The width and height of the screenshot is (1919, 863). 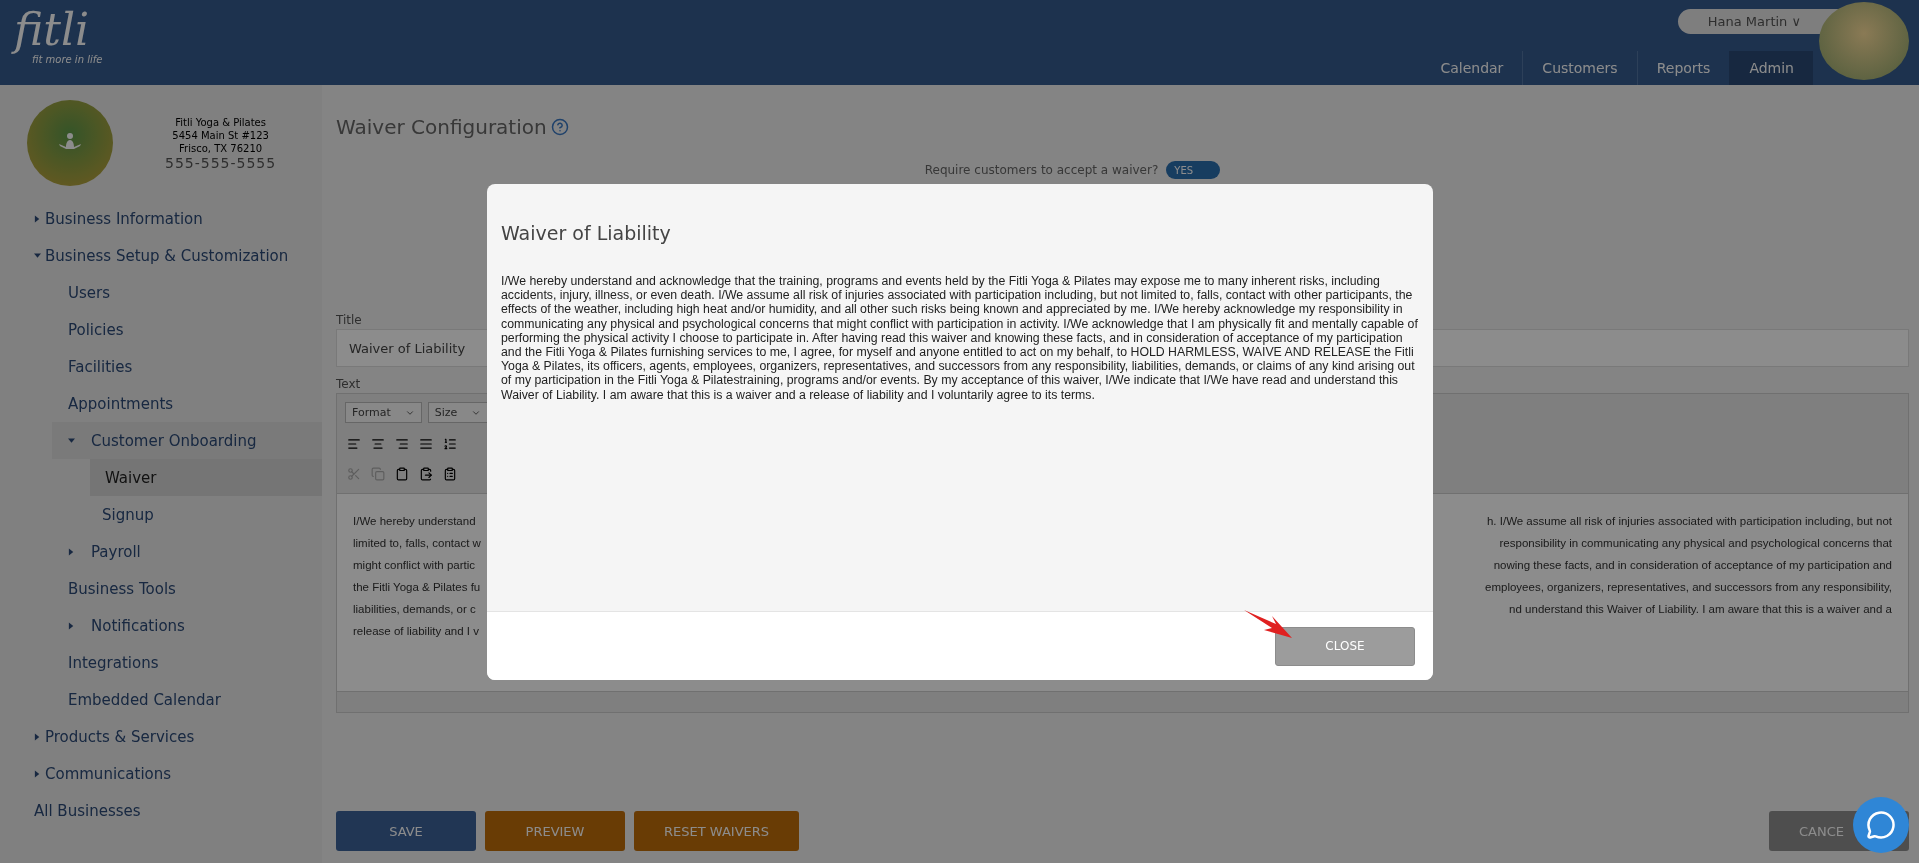 What do you see at coordinates (1692, 565) in the screenshot?
I see `editor-text: nowing these facts, and in consideration of acceptance of my participation and` at bounding box center [1692, 565].